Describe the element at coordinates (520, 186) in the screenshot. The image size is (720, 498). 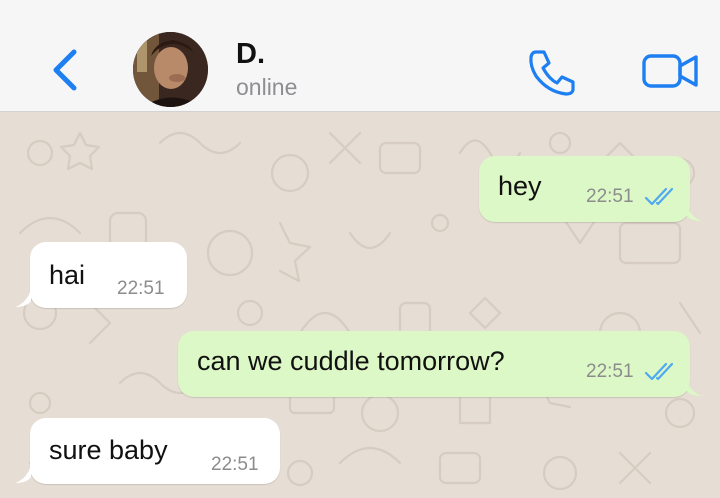
I see `message-text: hey` at that location.